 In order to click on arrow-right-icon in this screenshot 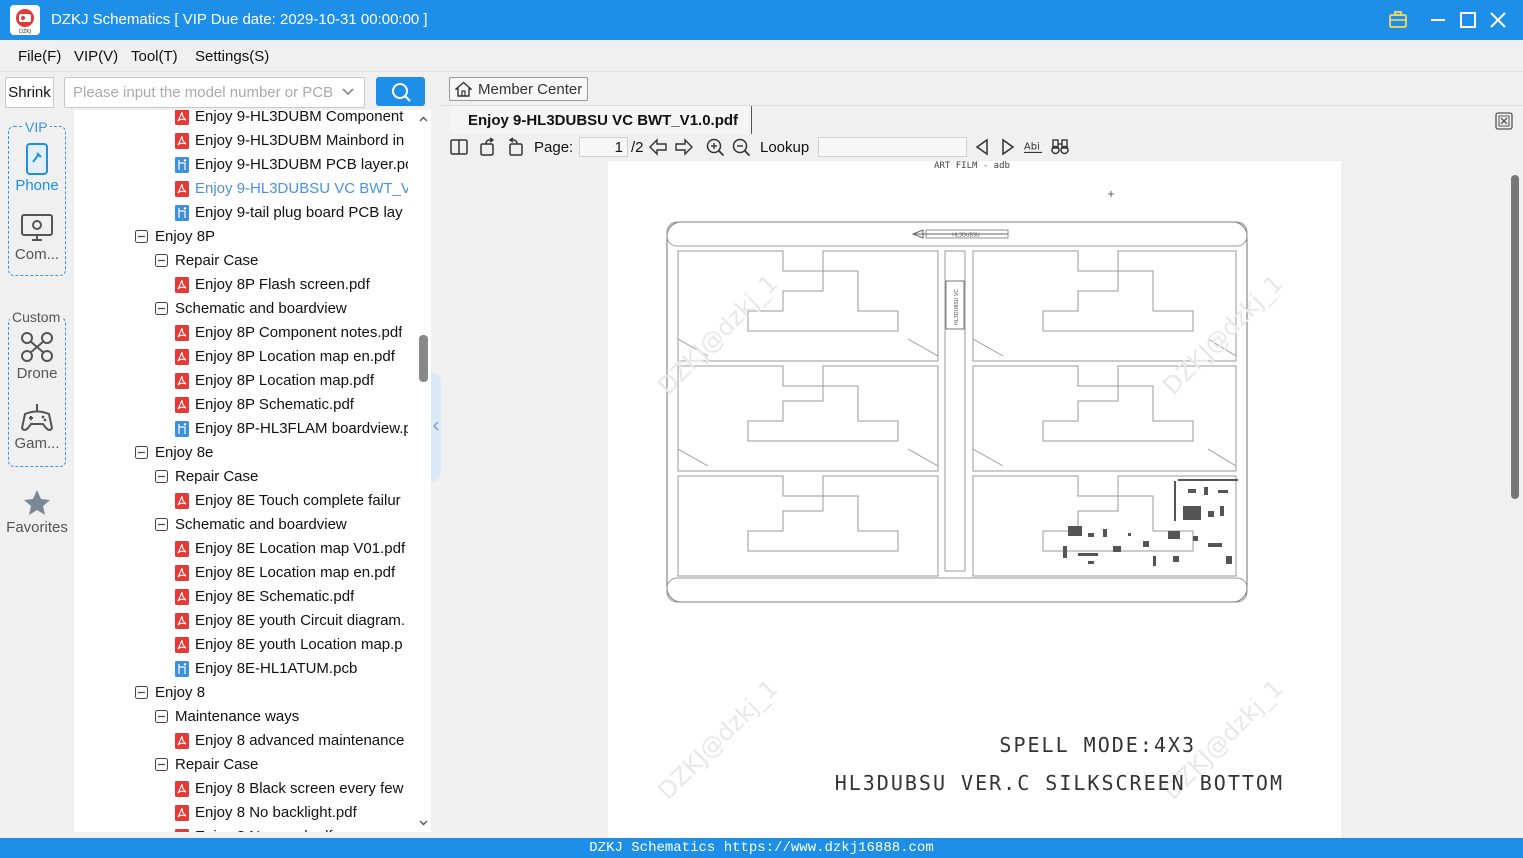, I will do `click(684, 147)`.